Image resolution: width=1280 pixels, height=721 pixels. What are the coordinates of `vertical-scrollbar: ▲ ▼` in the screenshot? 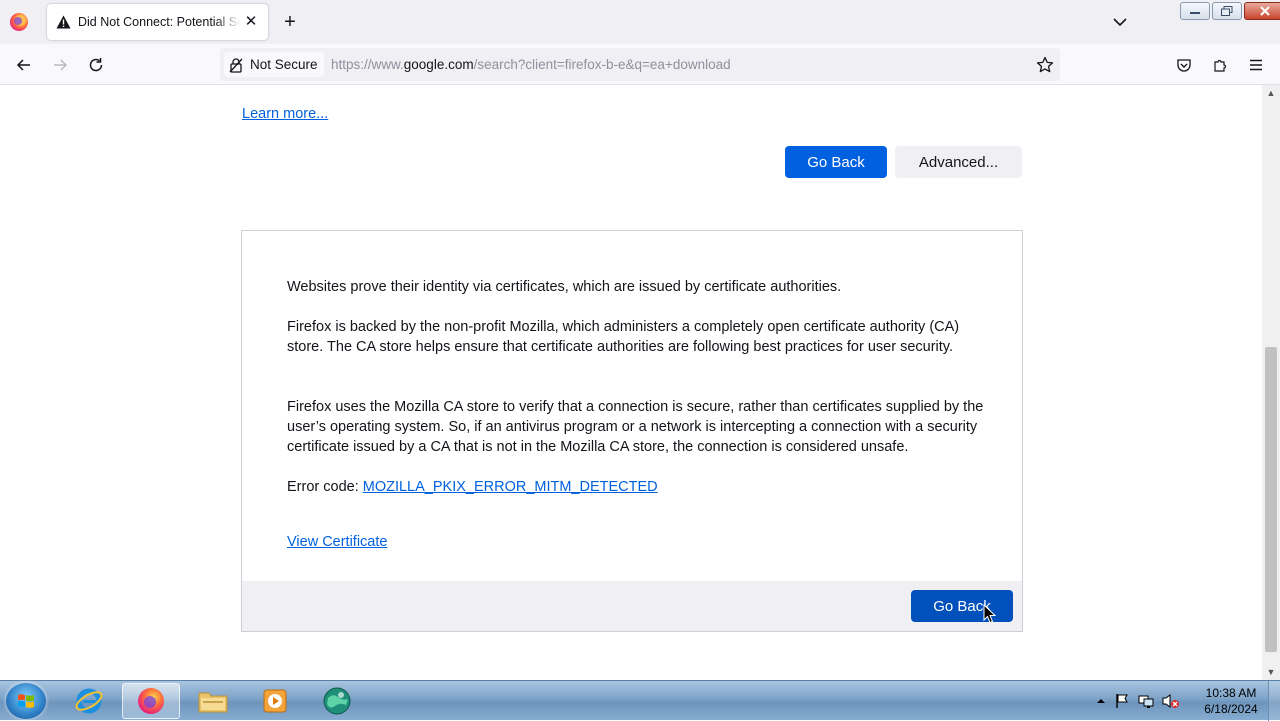 It's located at (1271, 382).